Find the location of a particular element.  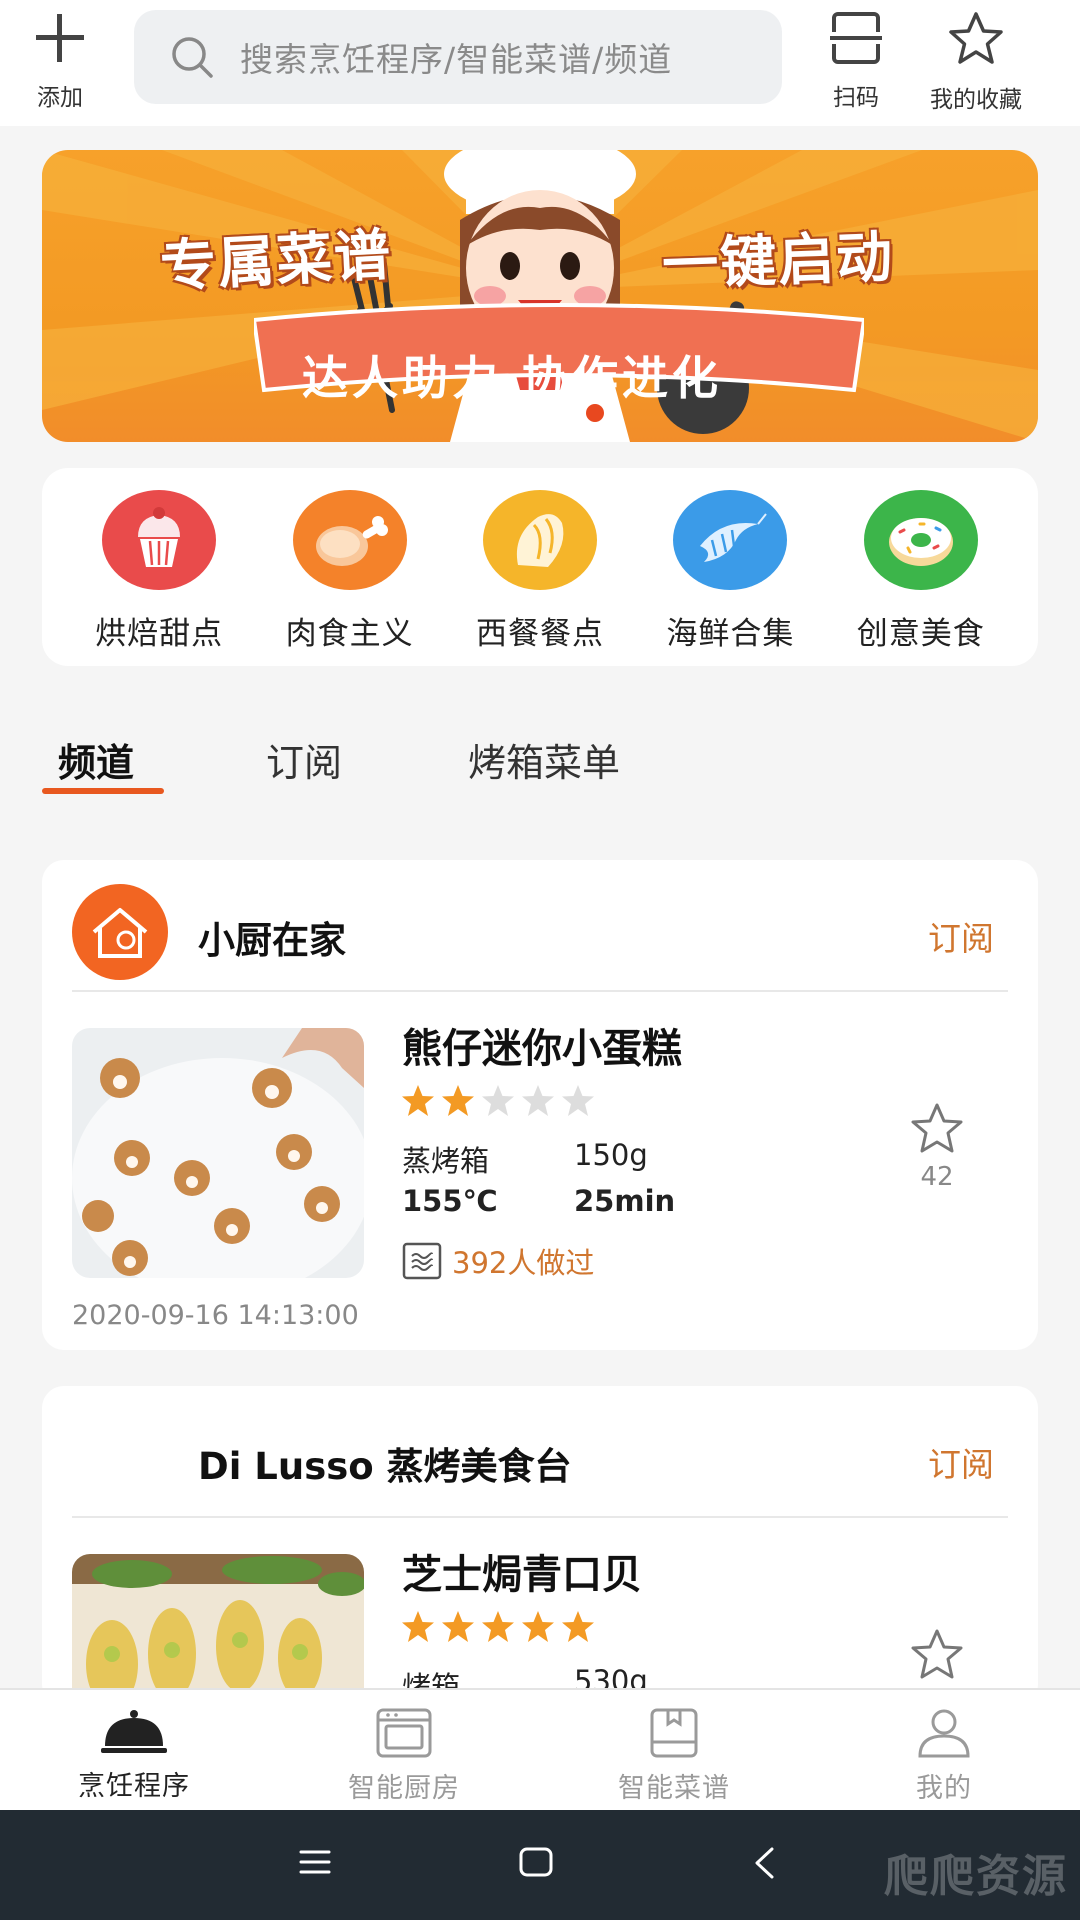

home-icon is located at coordinates (536, 1862).